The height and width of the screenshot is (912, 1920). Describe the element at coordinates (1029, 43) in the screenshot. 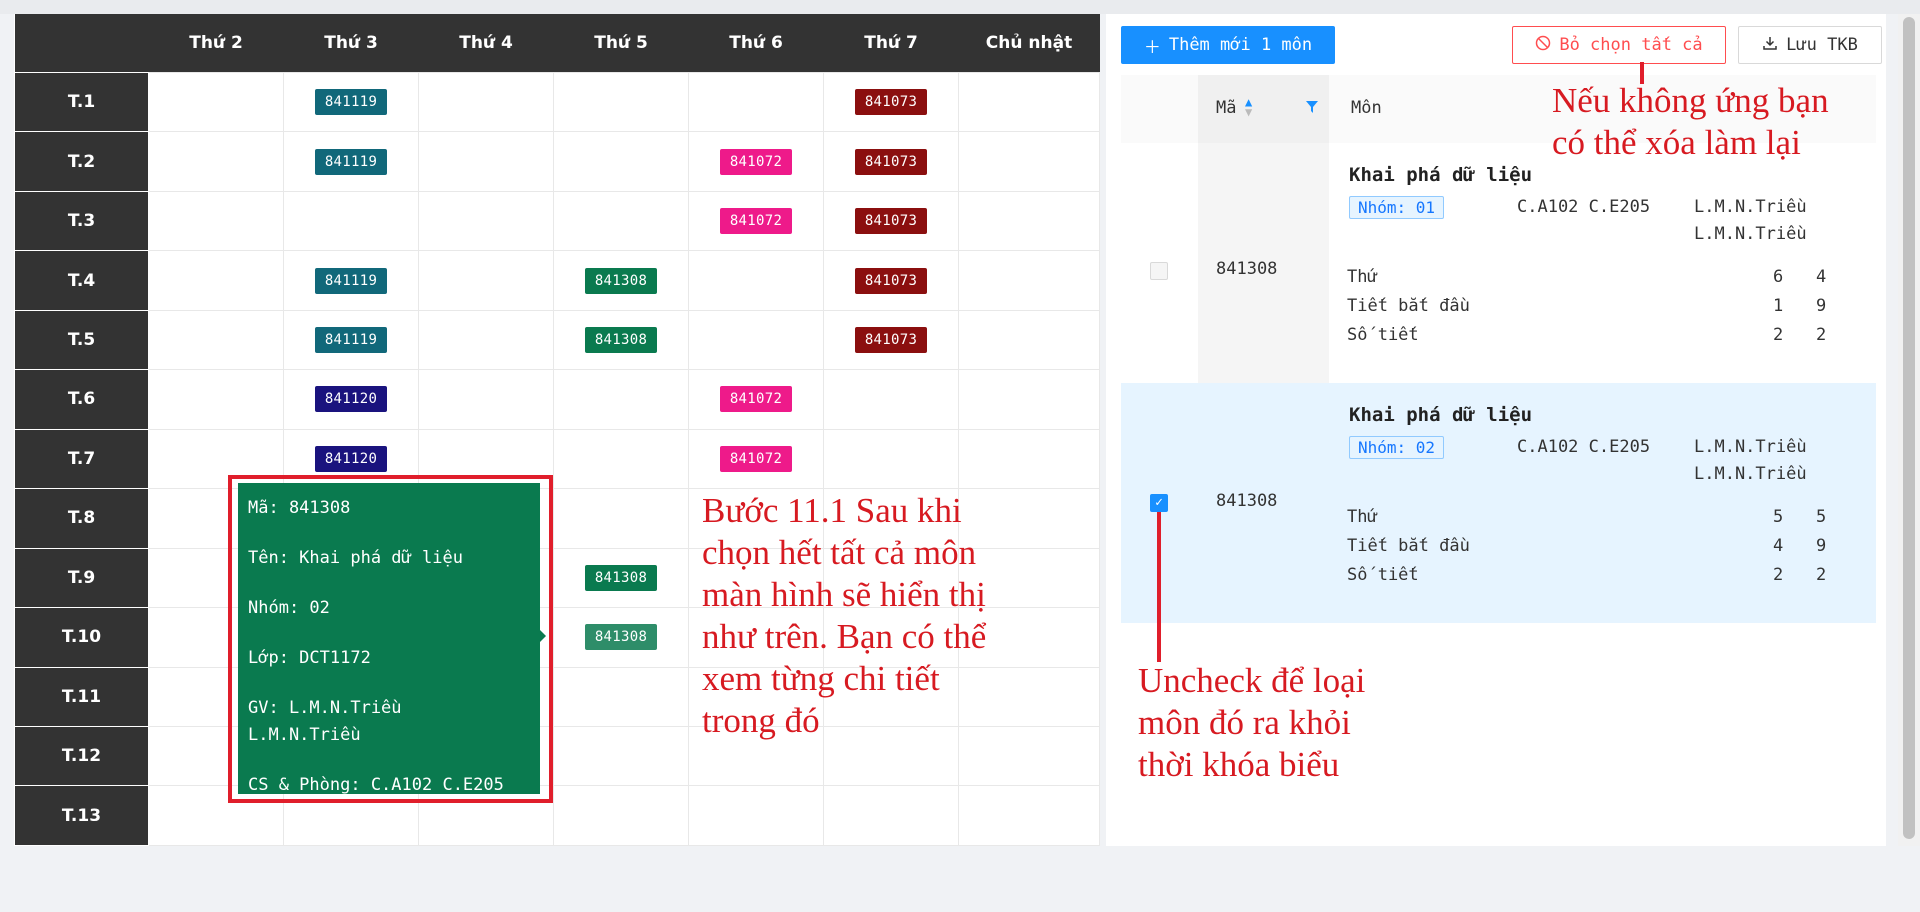

I see `day-header: Chủ nhật` at that location.